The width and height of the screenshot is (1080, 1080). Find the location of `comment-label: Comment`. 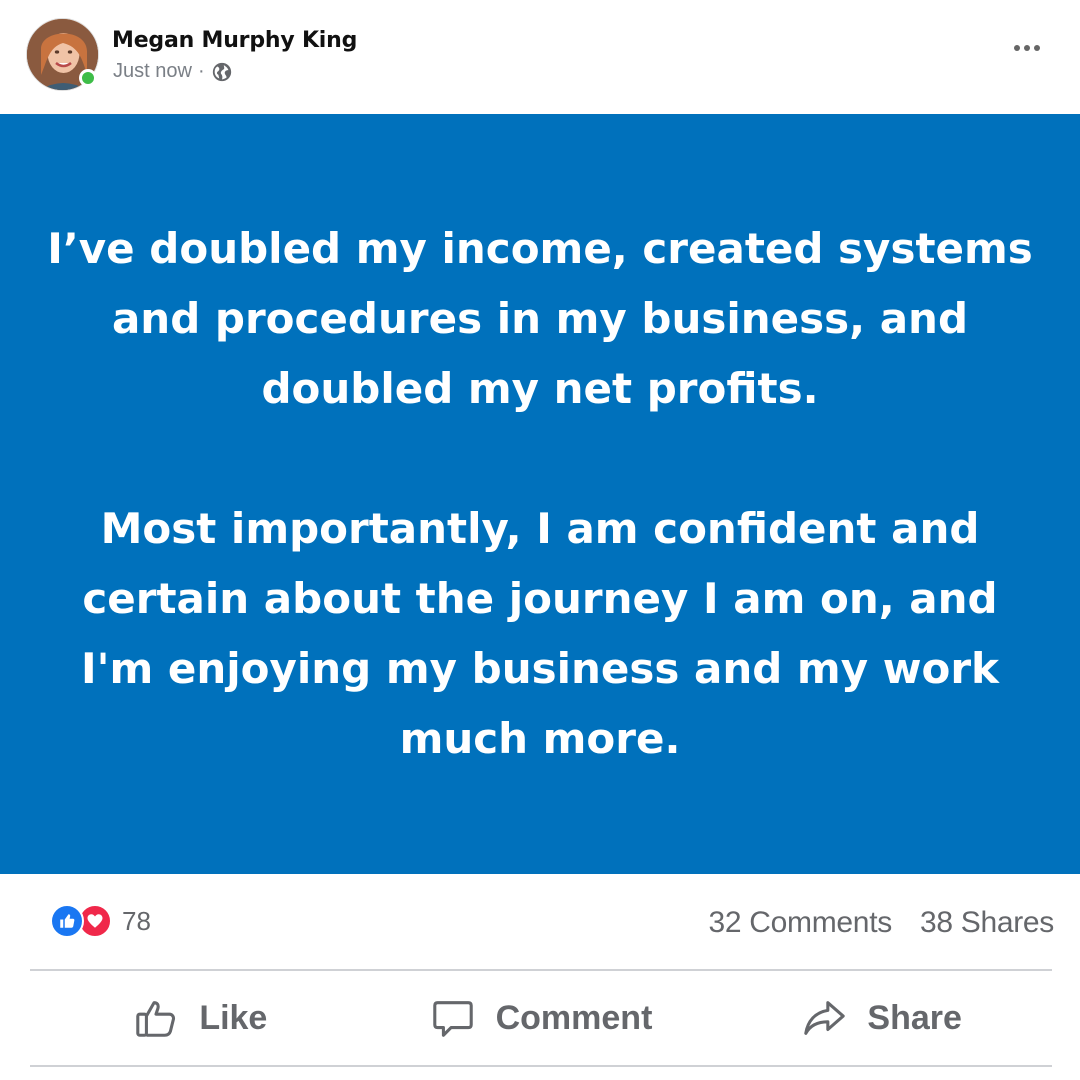

comment-label: Comment is located at coordinates (574, 1017).